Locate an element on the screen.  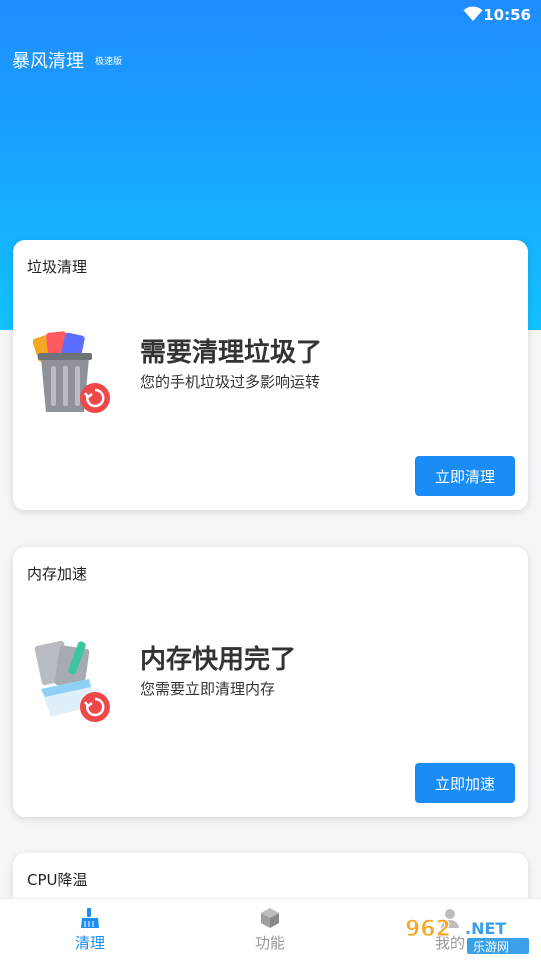
nav-tab-clean: 清理 is located at coordinates (90, 930).